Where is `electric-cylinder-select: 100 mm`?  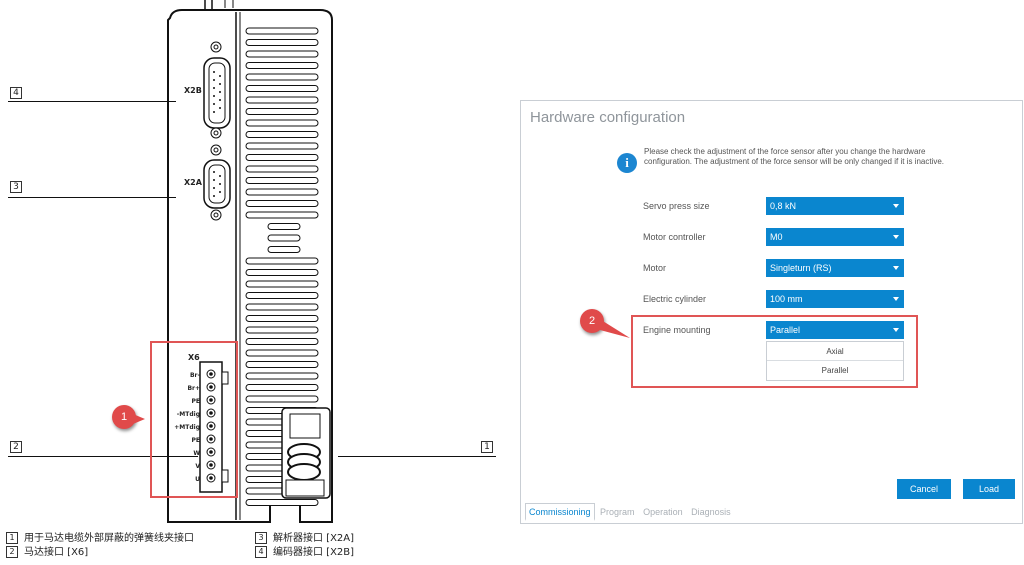
electric-cylinder-select: 100 mm is located at coordinates (835, 299).